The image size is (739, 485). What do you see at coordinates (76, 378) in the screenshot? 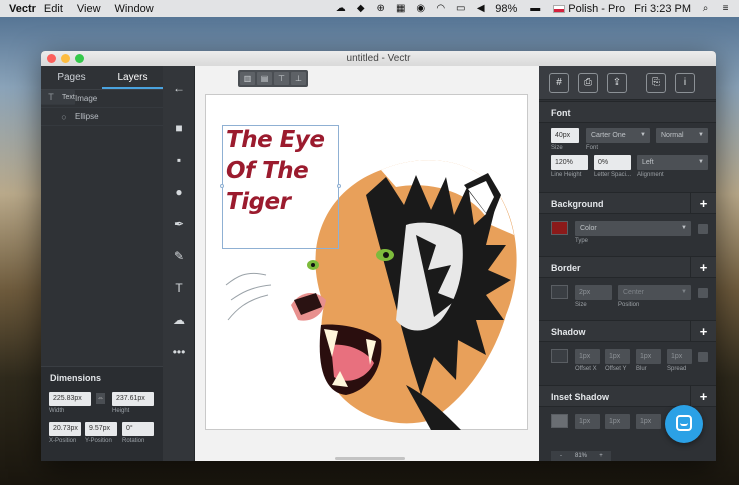
I see `dimensions-title: Dimensions` at bounding box center [76, 378].